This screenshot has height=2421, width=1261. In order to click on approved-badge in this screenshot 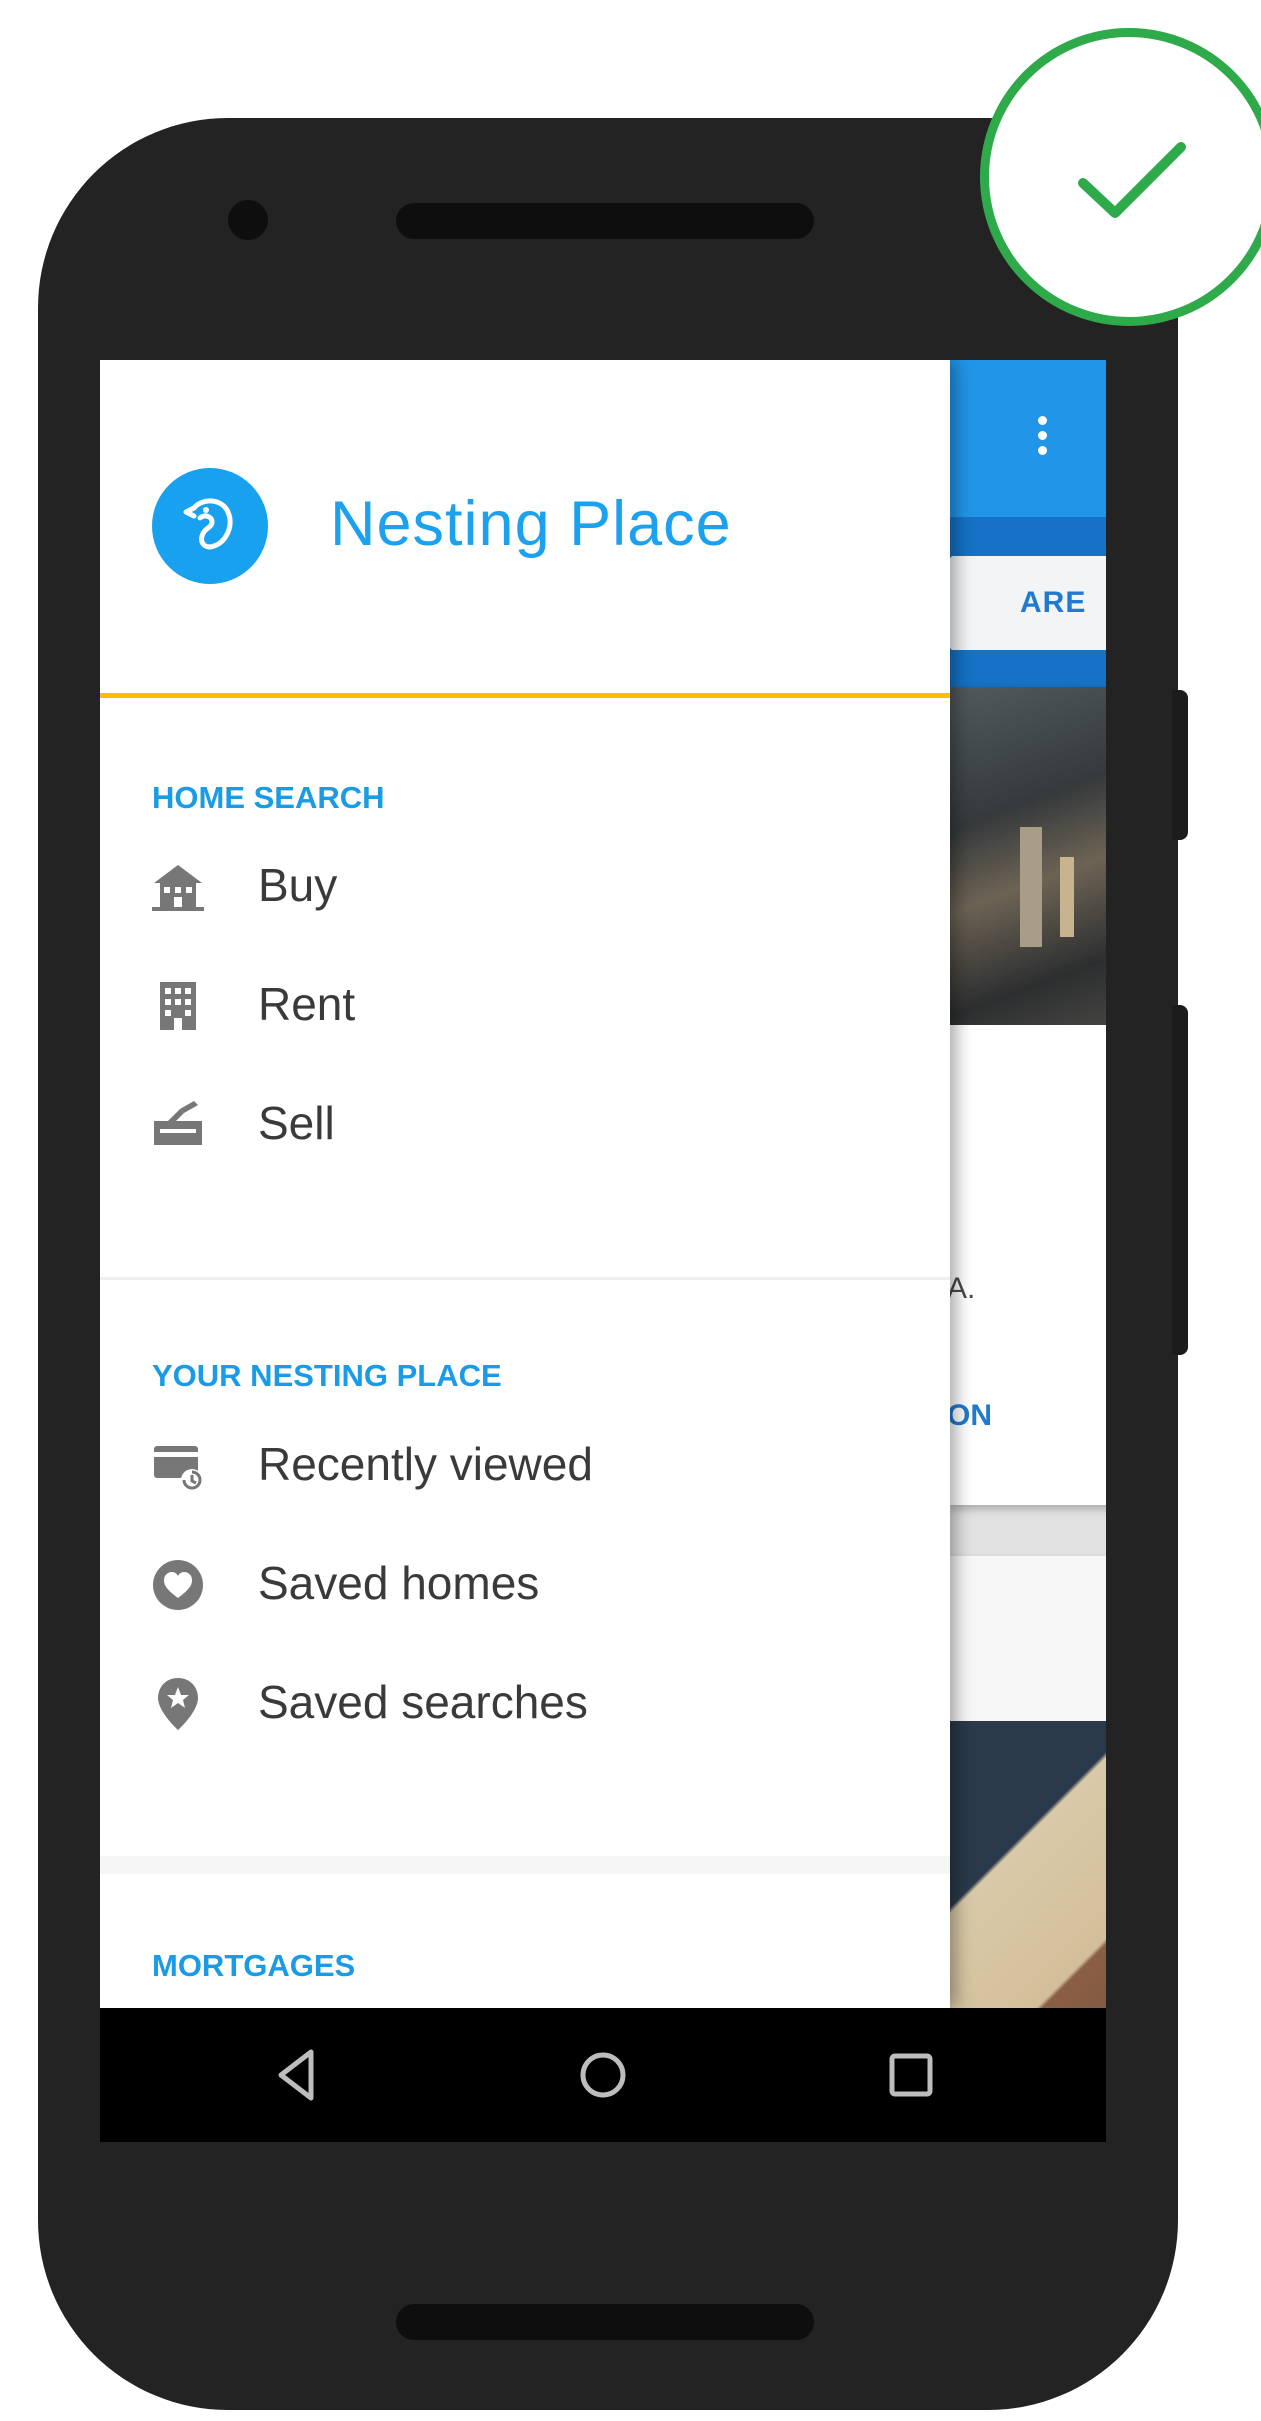, I will do `click(1120, 177)`.